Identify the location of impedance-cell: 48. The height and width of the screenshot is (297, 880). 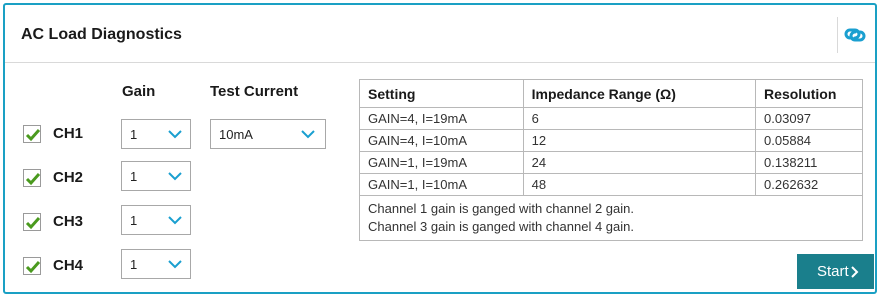
(639, 184).